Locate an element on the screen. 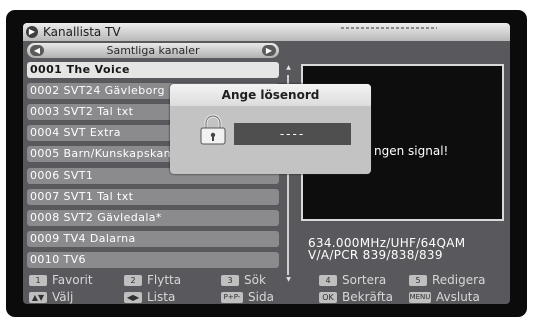 The image size is (533, 327). key-1-icon: 1 is located at coordinates (38, 280).